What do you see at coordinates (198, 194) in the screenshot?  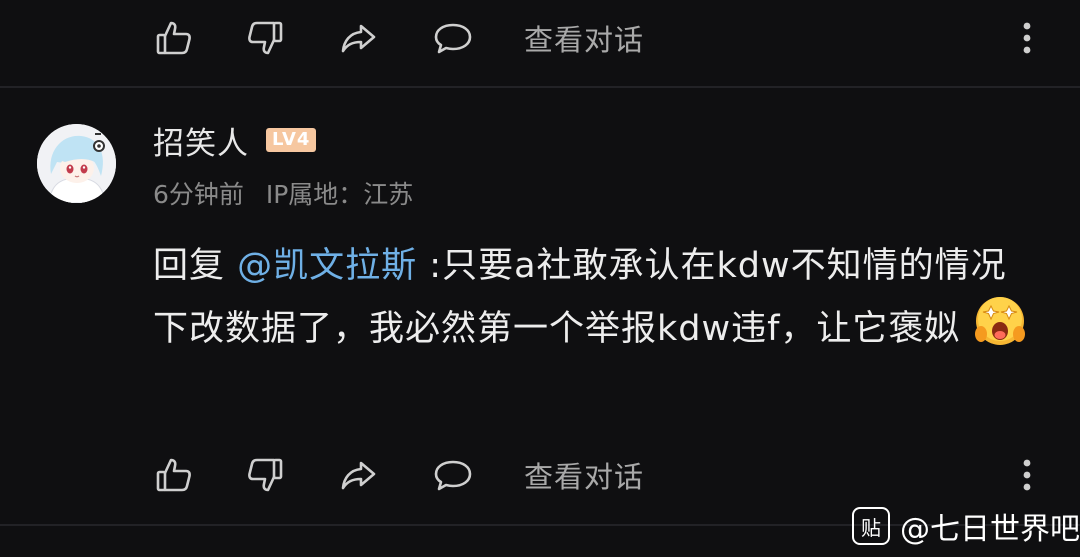 I see `comment-time: 6分钟前` at bounding box center [198, 194].